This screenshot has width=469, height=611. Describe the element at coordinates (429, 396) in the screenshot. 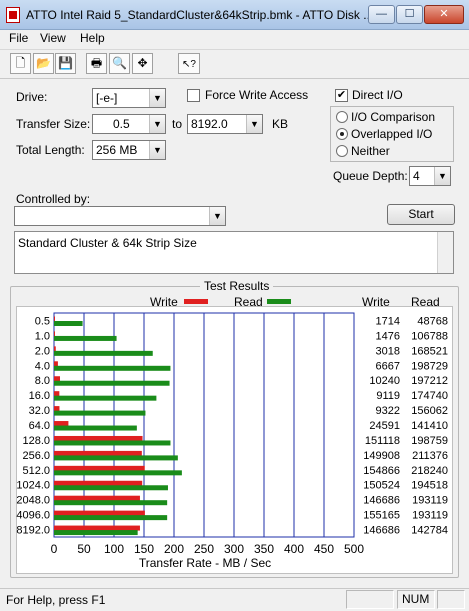

I see `read-value-label: 174740` at that location.